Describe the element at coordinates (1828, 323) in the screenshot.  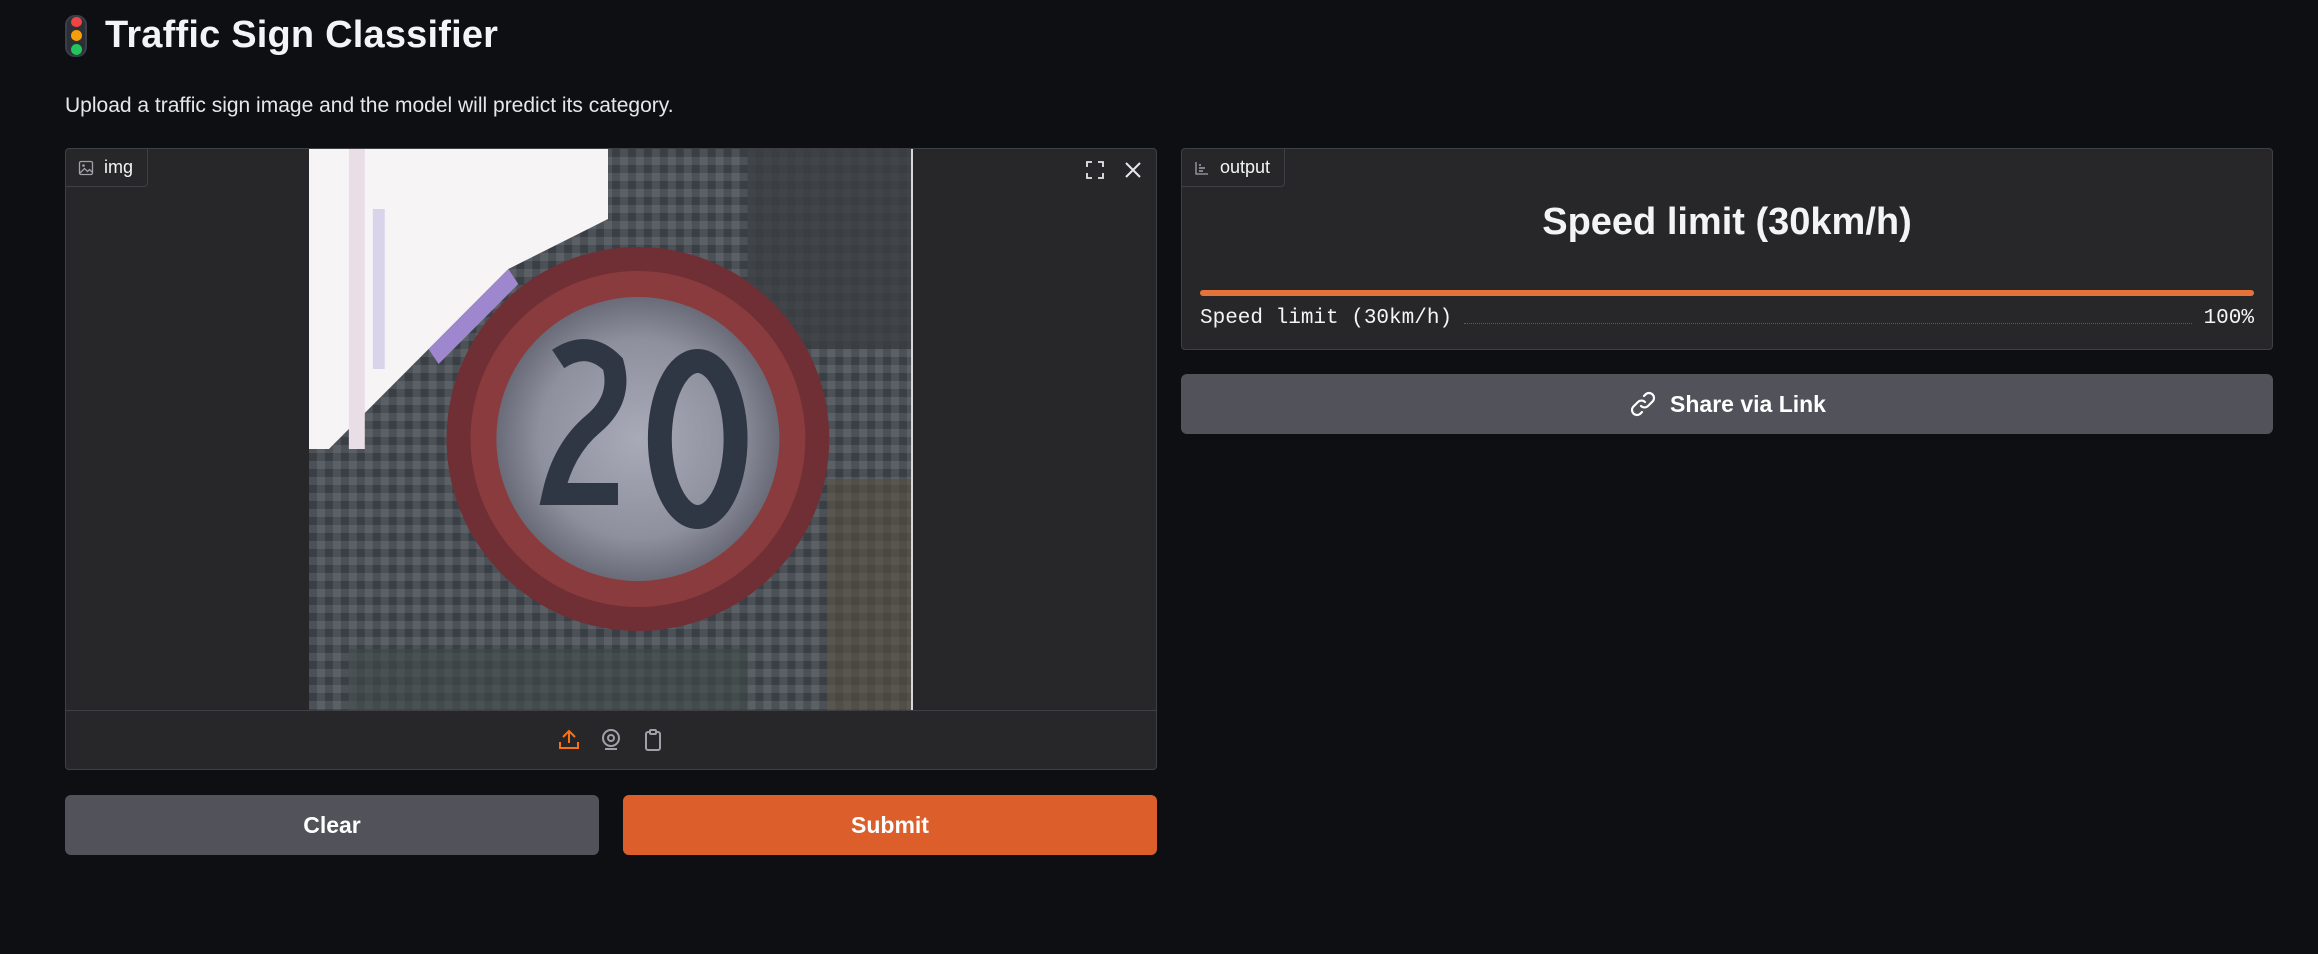
I see `confidence-leader` at that location.